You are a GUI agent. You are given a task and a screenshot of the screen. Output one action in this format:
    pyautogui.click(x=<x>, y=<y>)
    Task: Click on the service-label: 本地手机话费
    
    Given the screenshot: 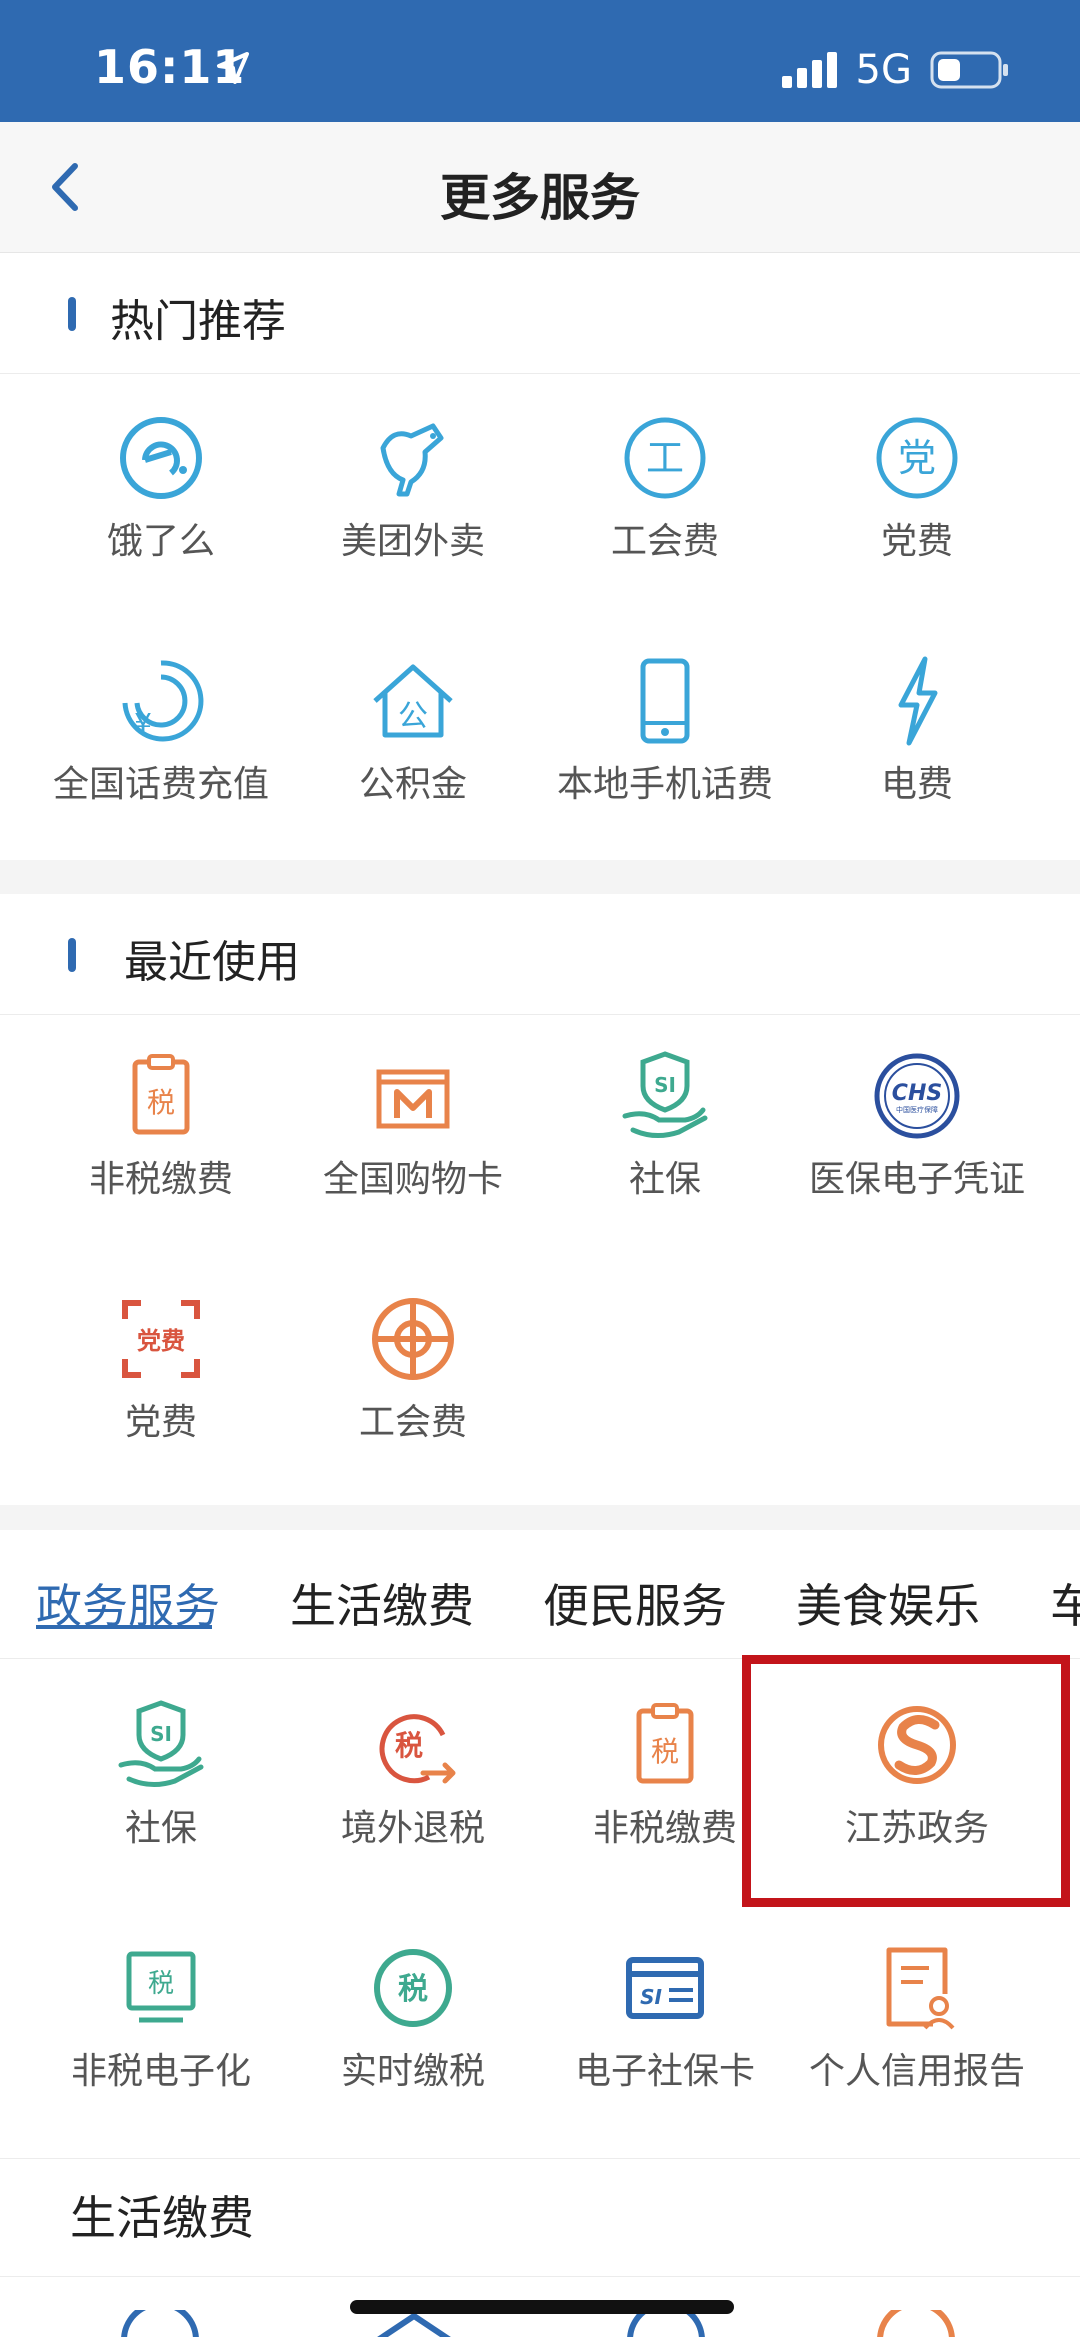 What is the action you would take?
    pyautogui.click(x=664, y=784)
    